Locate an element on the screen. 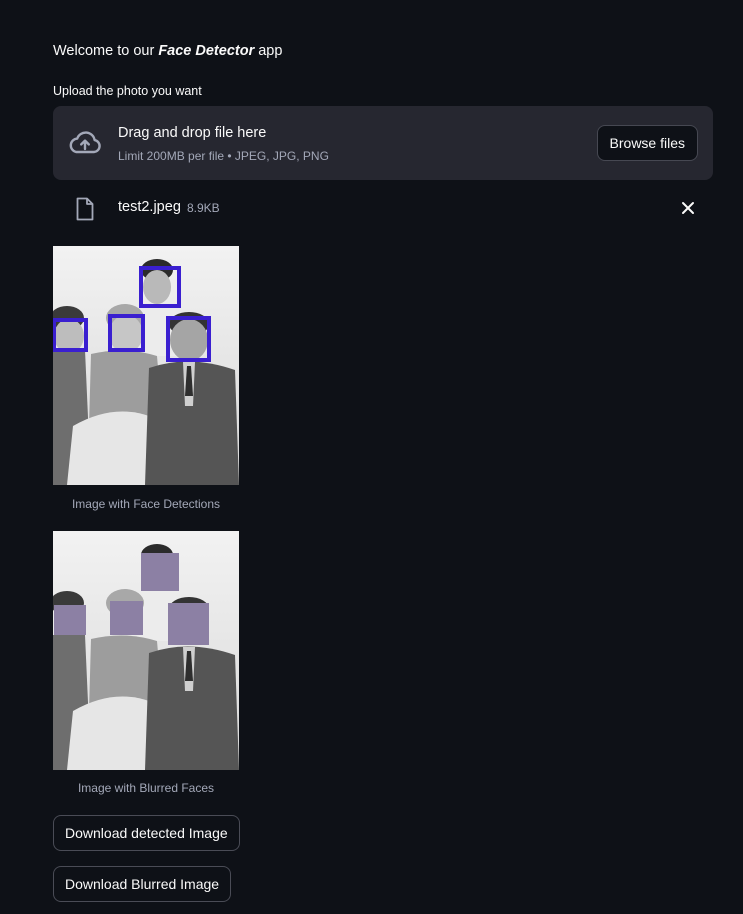  file-name: test2.jpeg is located at coordinates (149, 207).